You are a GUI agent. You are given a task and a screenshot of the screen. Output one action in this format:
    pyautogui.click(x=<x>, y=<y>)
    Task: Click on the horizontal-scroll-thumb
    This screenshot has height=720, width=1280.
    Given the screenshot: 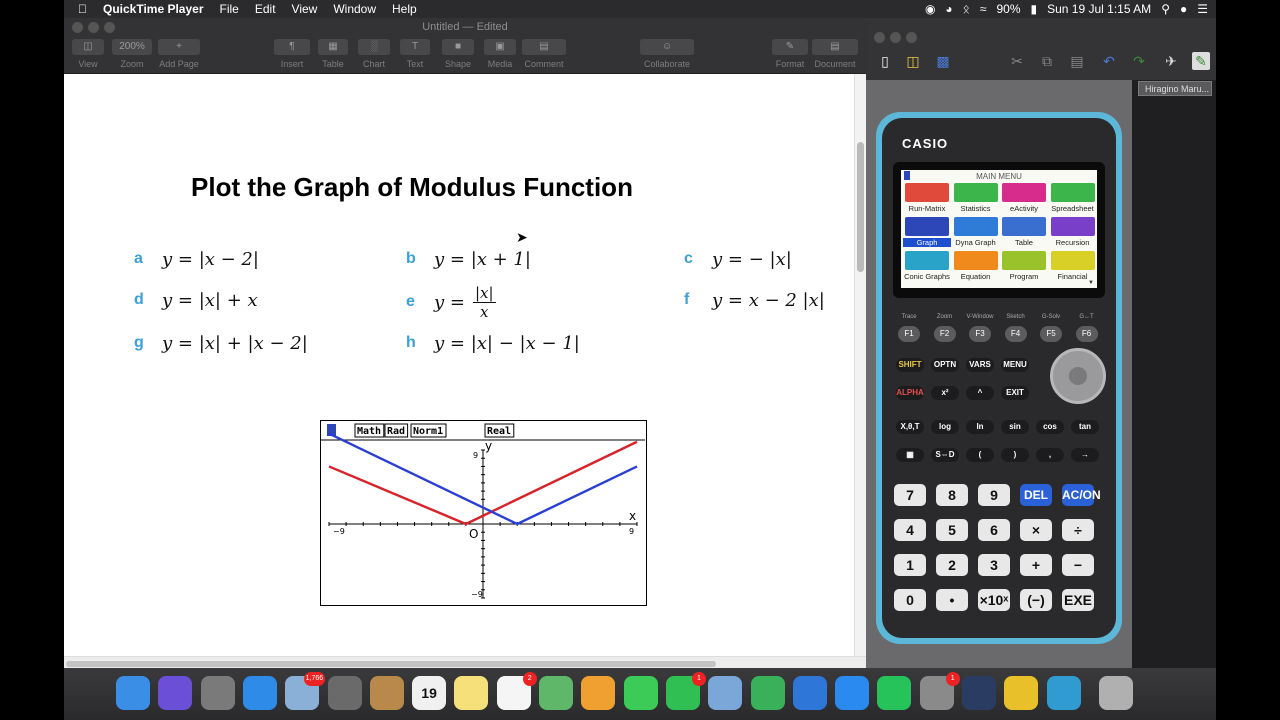 What is the action you would take?
    pyautogui.click(x=391, y=664)
    